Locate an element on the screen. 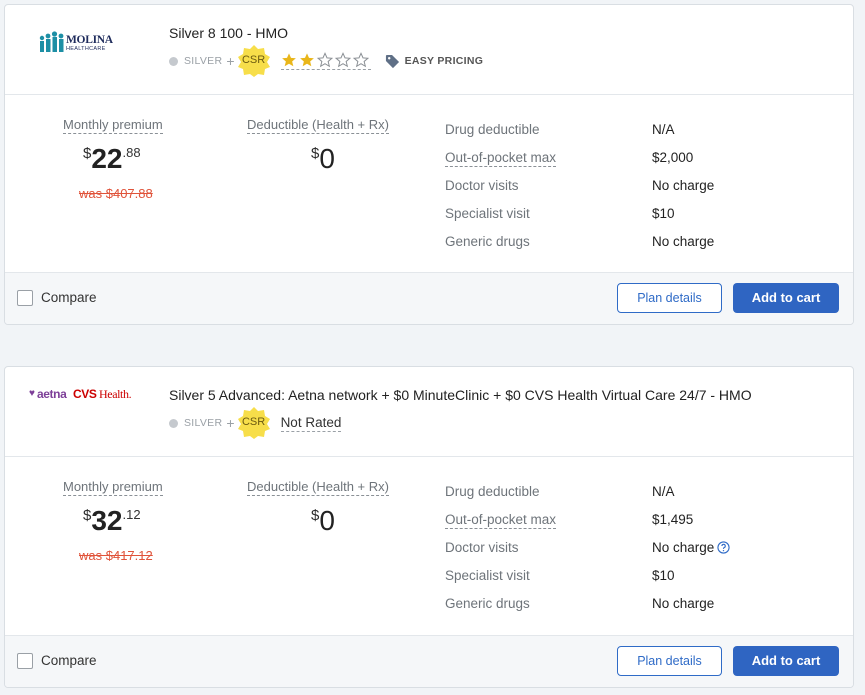 This screenshot has height=695, width=865. doctor-visits-value-wrap: No charge is located at coordinates (691, 547).